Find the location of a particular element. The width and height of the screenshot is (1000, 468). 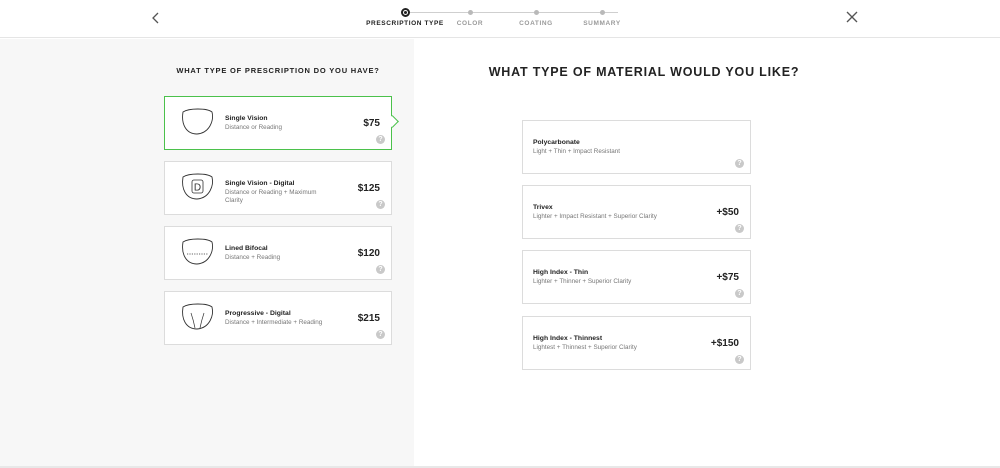

rx-option-price: $120 is located at coordinates (368, 253).